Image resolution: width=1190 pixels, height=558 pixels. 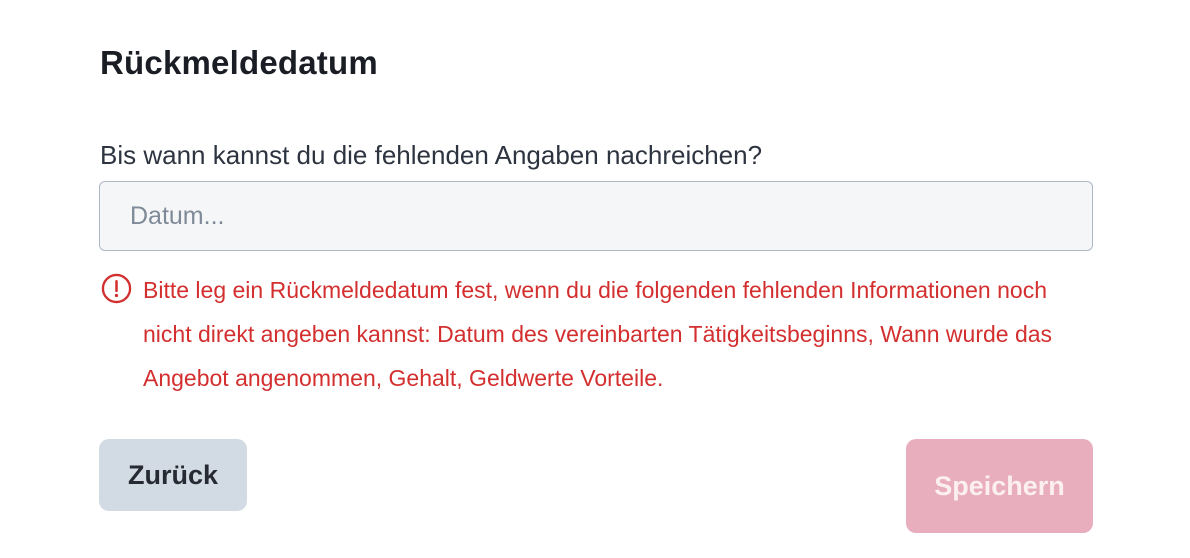 I want to click on dialog-title: Rückmeldedatum, so click(x=239, y=62).